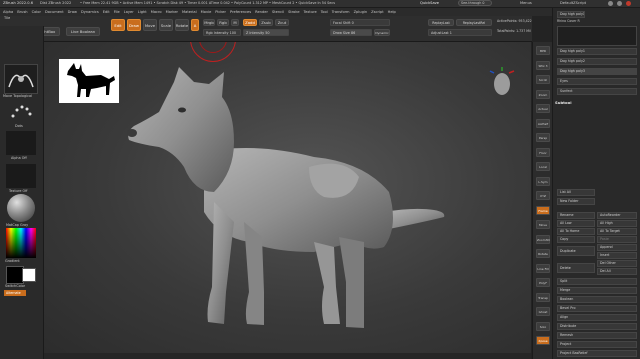  What do you see at coordinates (597, 326) in the screenshot?
I see `distribute-menu: Distribute` at bounding box center [597, 326].